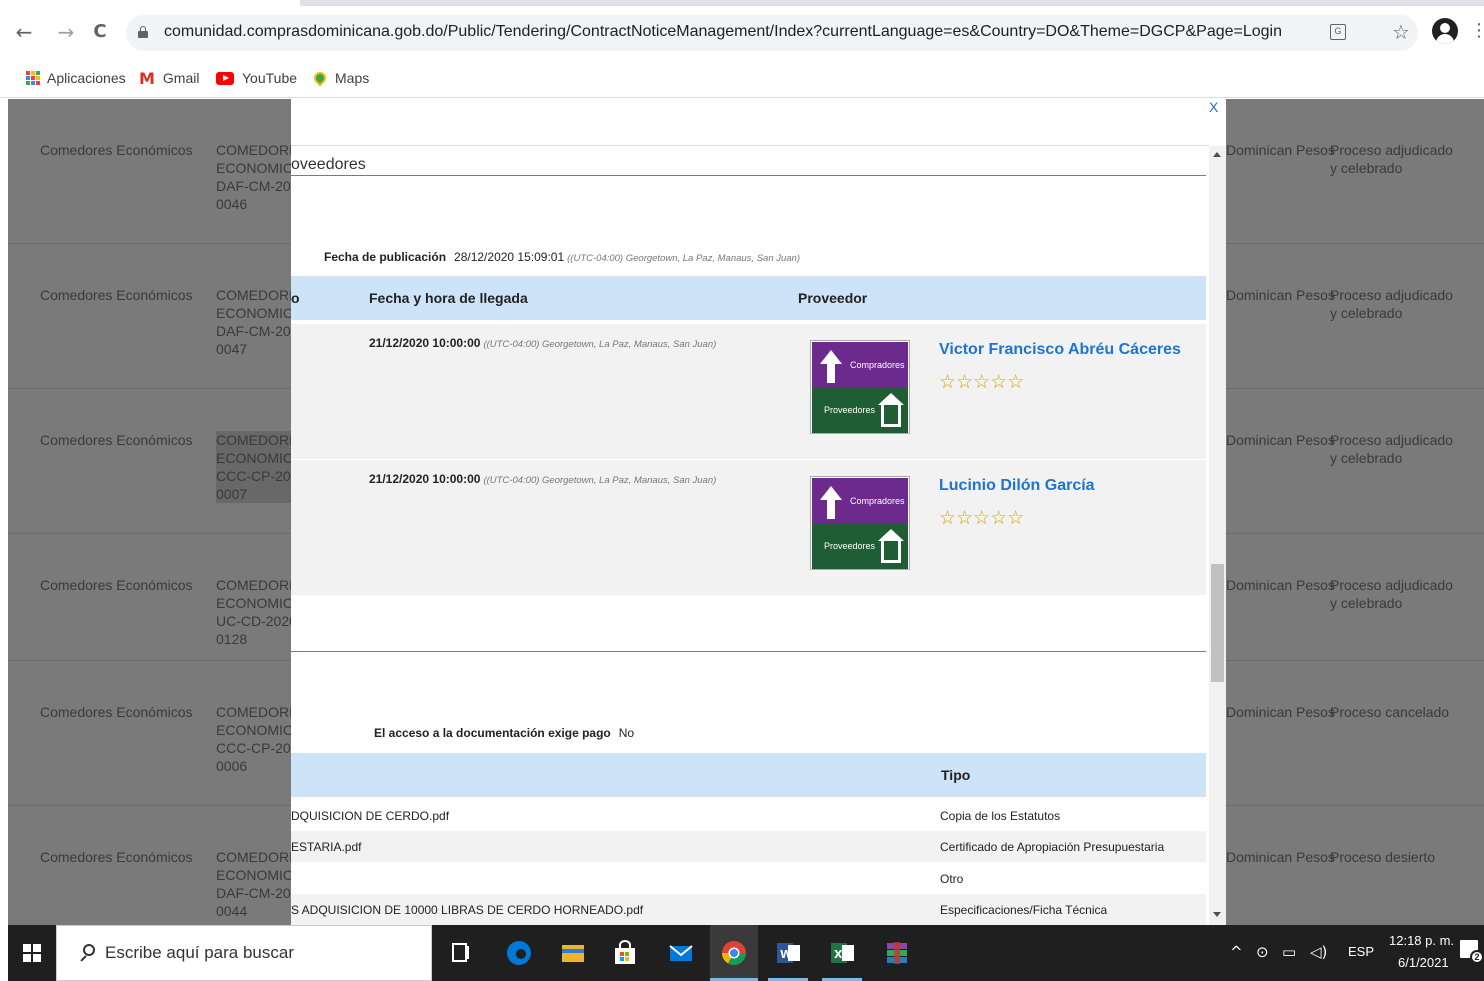 The height and width of the screenshot is (981, 1484). I want to click on chrome-taskbar-button, so click(734, 953).